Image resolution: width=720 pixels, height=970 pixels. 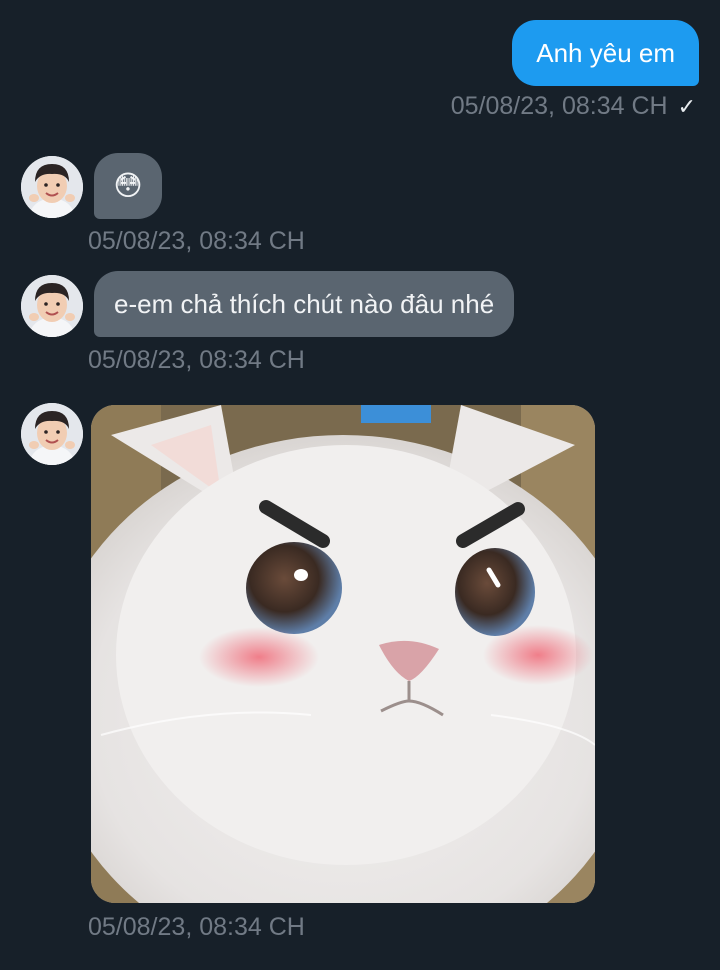 I want to click on flushed-emoji: 😳, so click(x=128, y=185).